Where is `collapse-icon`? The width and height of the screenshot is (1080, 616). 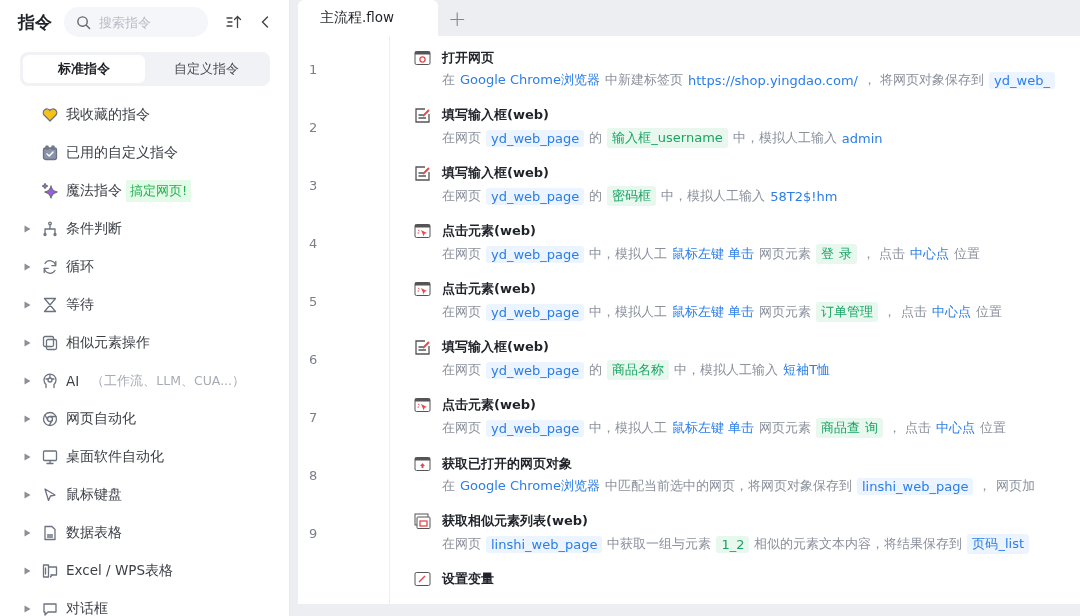 collapse-icon is located at coordinates (265, 22).